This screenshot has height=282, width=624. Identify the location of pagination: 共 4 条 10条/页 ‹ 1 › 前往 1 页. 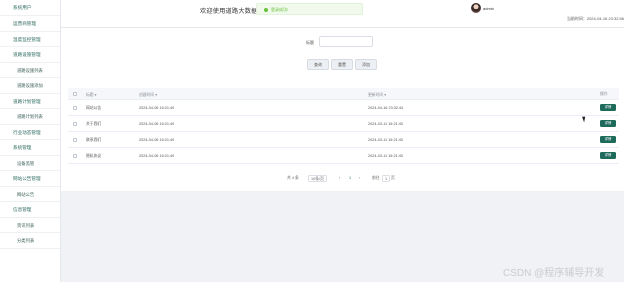
(397, 179).